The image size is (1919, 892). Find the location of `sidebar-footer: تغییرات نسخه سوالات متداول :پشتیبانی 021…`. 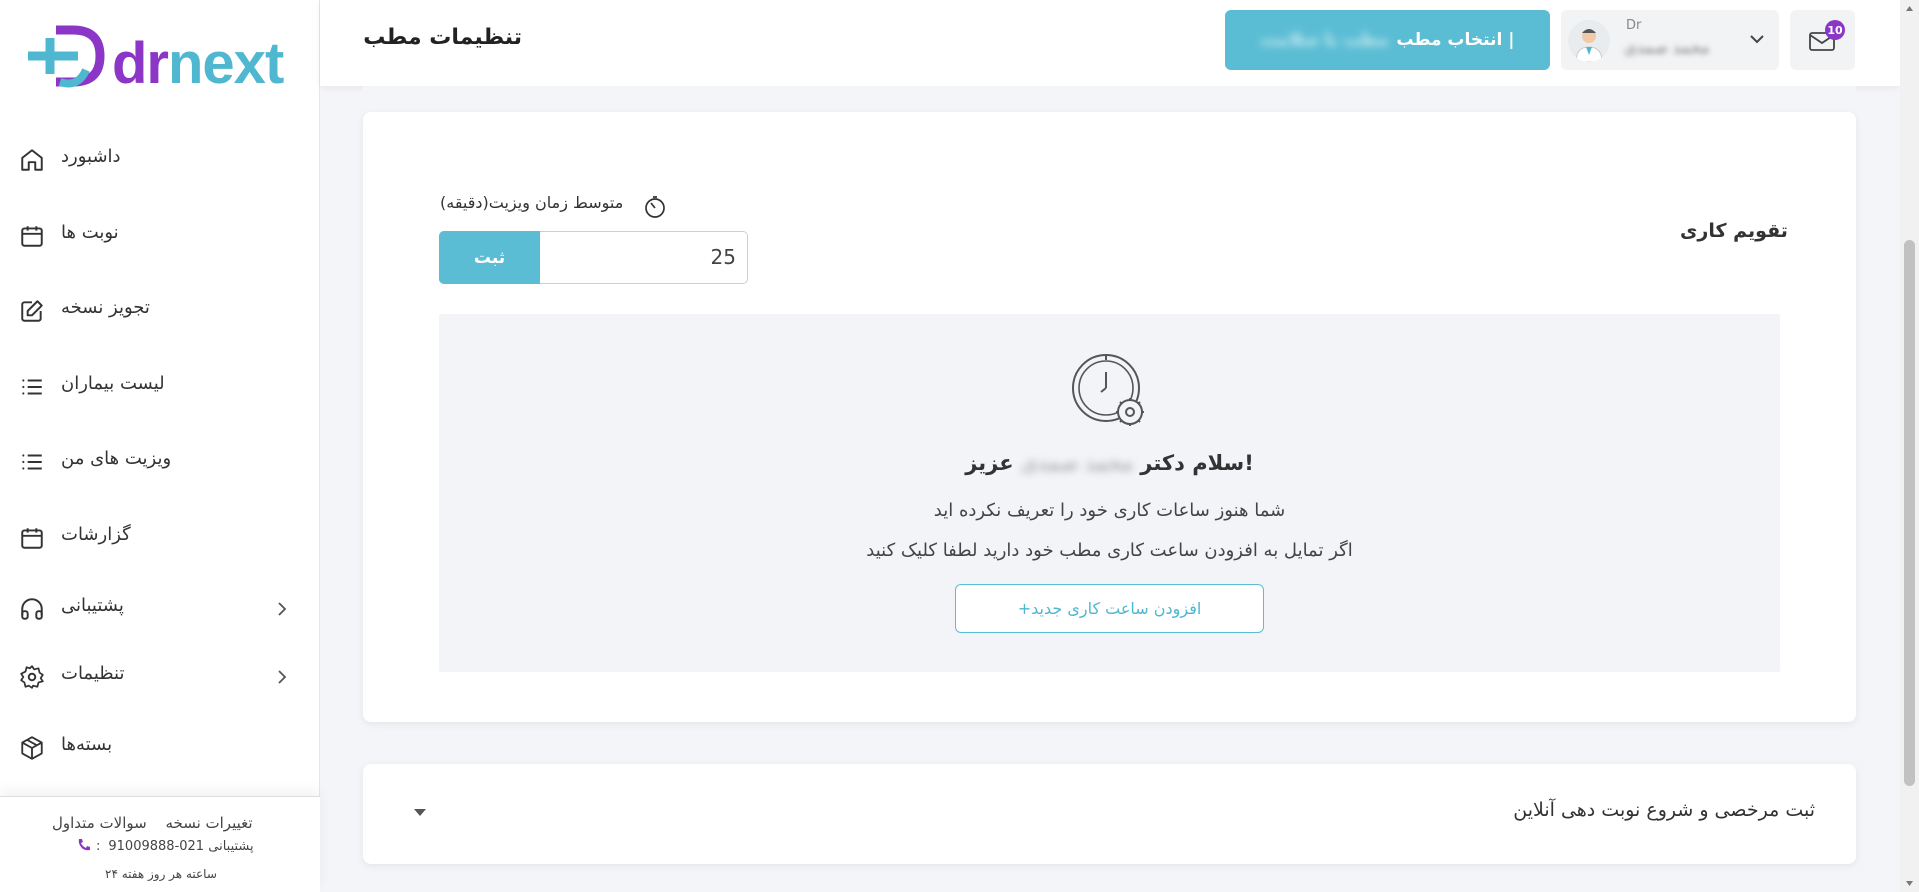

sidebar-footer: تغییرات نسخه سوالات متداول :پشتیبانی 021… is located at coordinates (160, 844).